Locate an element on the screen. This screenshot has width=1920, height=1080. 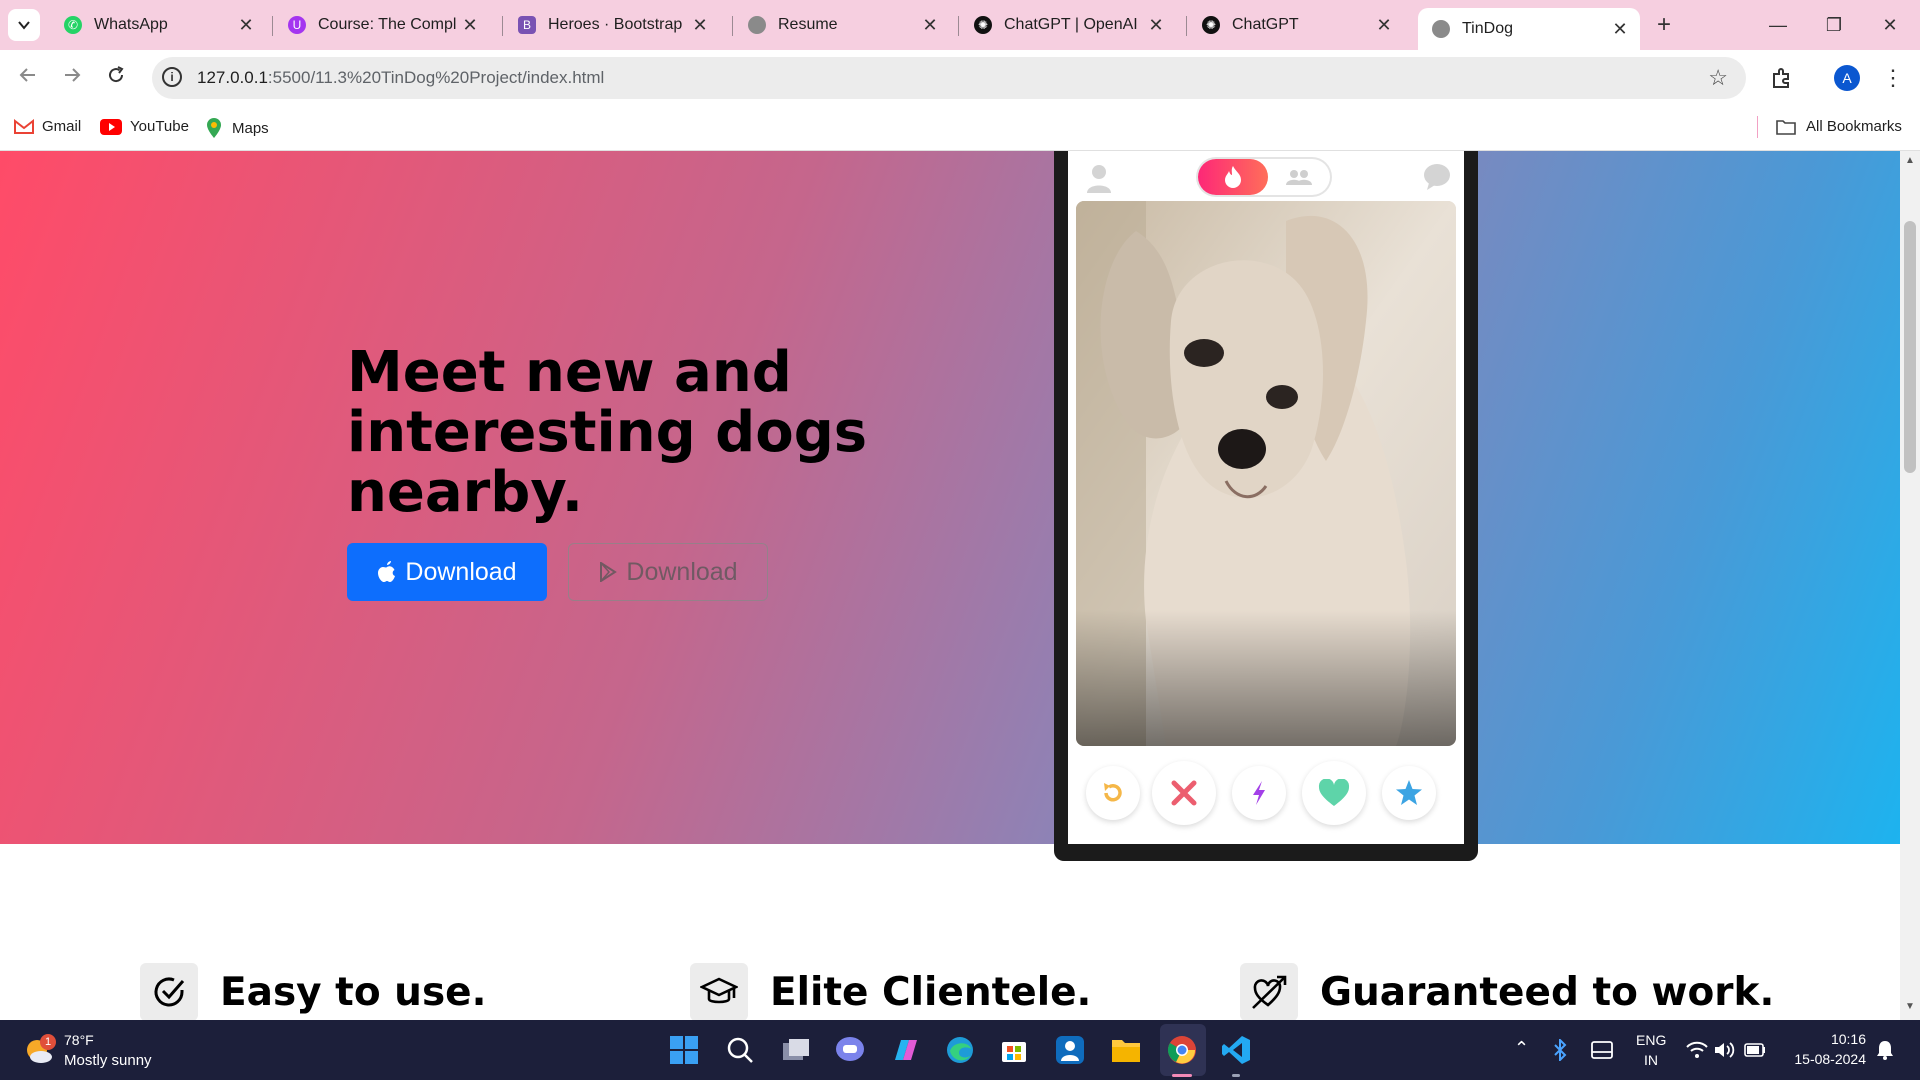
new-tab-button: + is located at coordinates (1664, 25).